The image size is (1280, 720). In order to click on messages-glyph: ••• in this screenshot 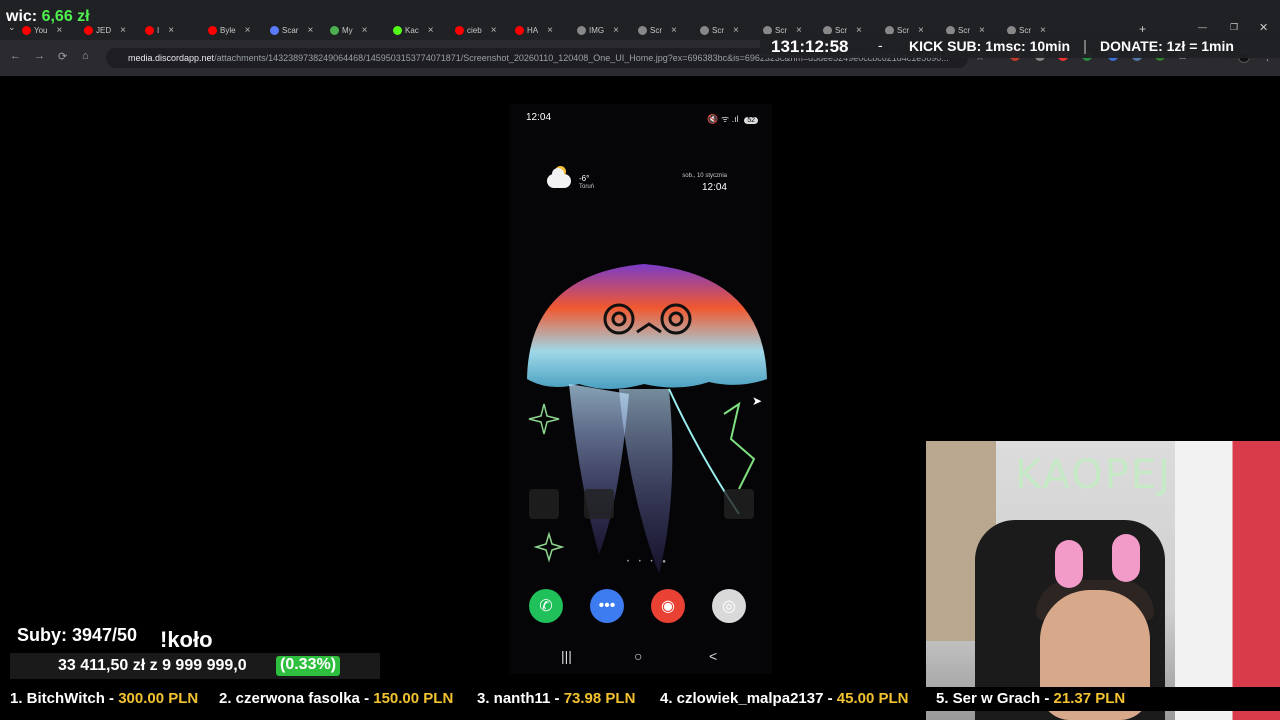, I will do `click(607, 605)`.